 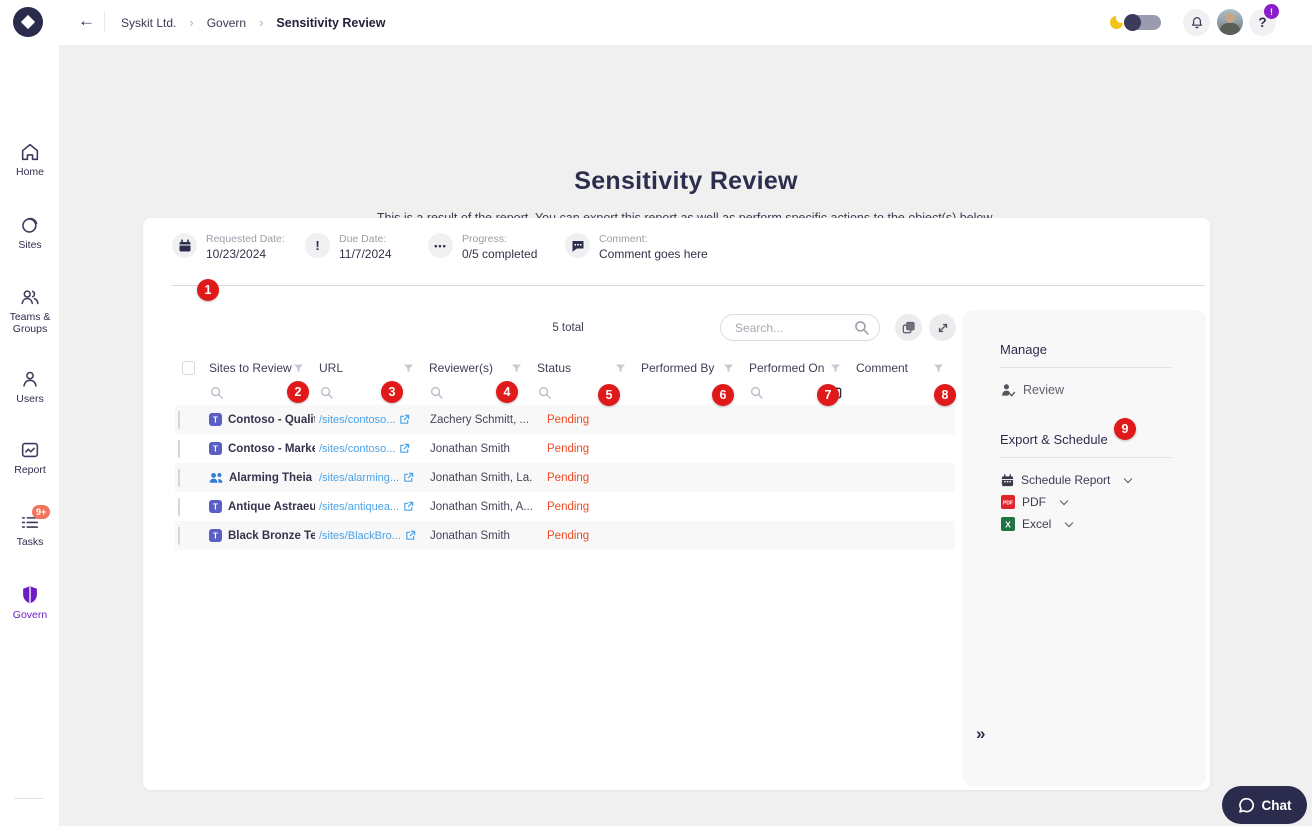 What do you see at coordinates (41, 512) in the screenshot?
I see `tasks-count-badge: 9+` at bounding box center [41, 512].